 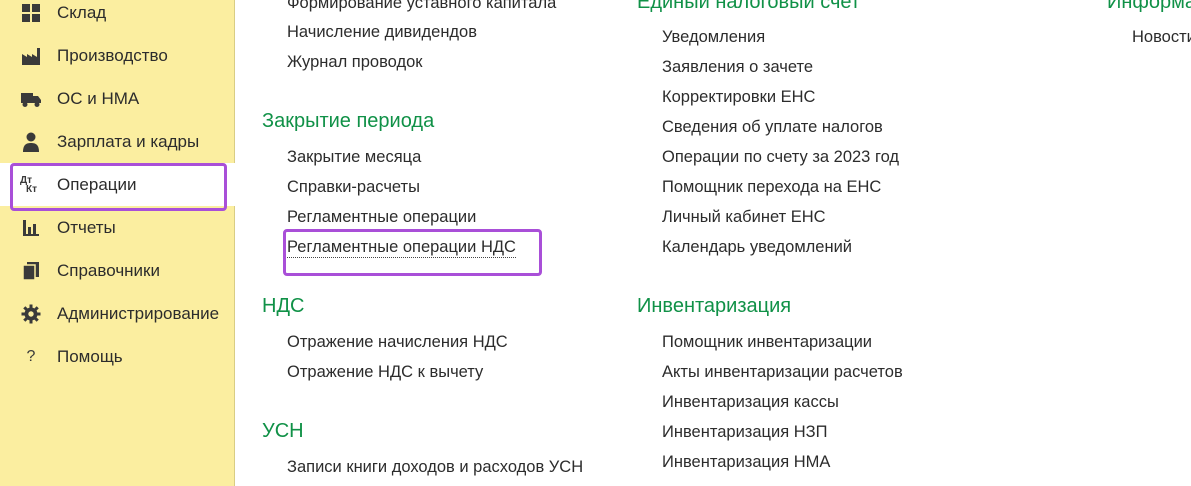 What do you see at coordinates (128, 141) in the screenshot?
I see `sidebar-item-label: Зарплата и кадры` at bounding box center [128, 141].